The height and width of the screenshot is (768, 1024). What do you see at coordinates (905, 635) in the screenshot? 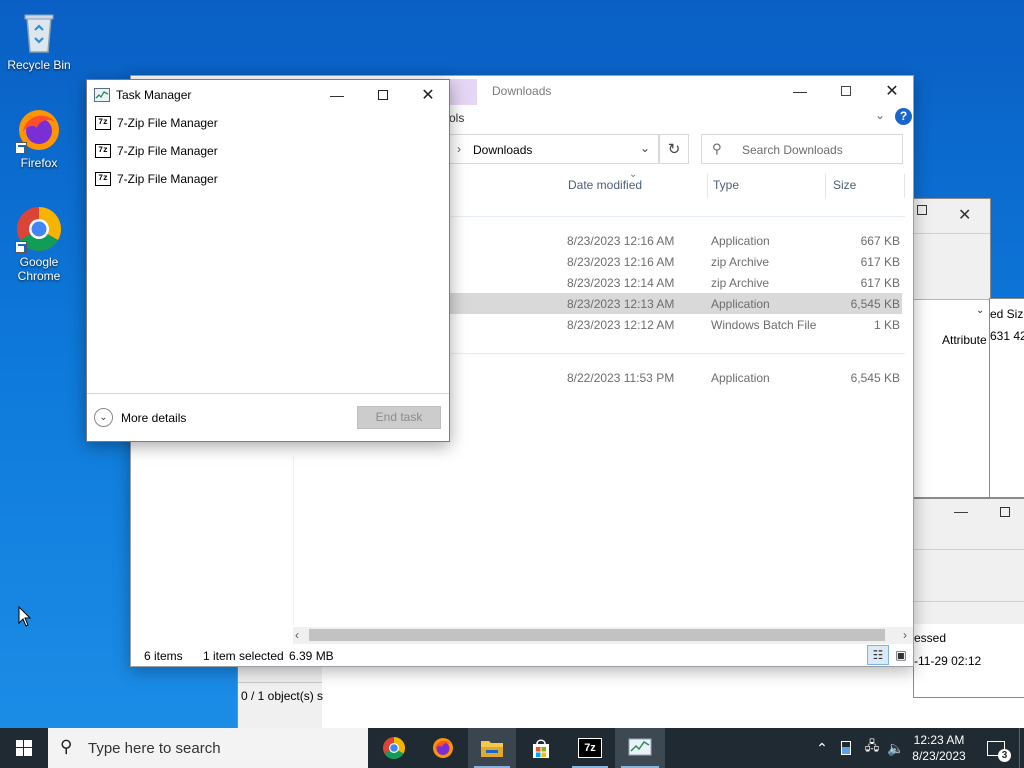
I see `scroll-right-icon: ›` at bounding box center [905, 635].